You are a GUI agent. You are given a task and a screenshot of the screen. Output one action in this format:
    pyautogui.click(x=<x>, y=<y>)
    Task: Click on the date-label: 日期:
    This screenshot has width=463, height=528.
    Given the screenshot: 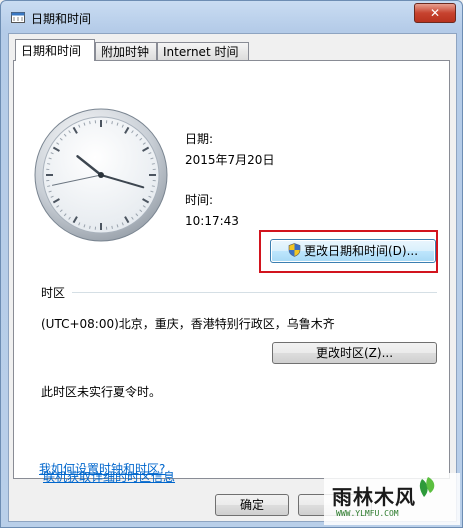 What is the action you would take?
    pyautogui.click(x=199, y=139)
    